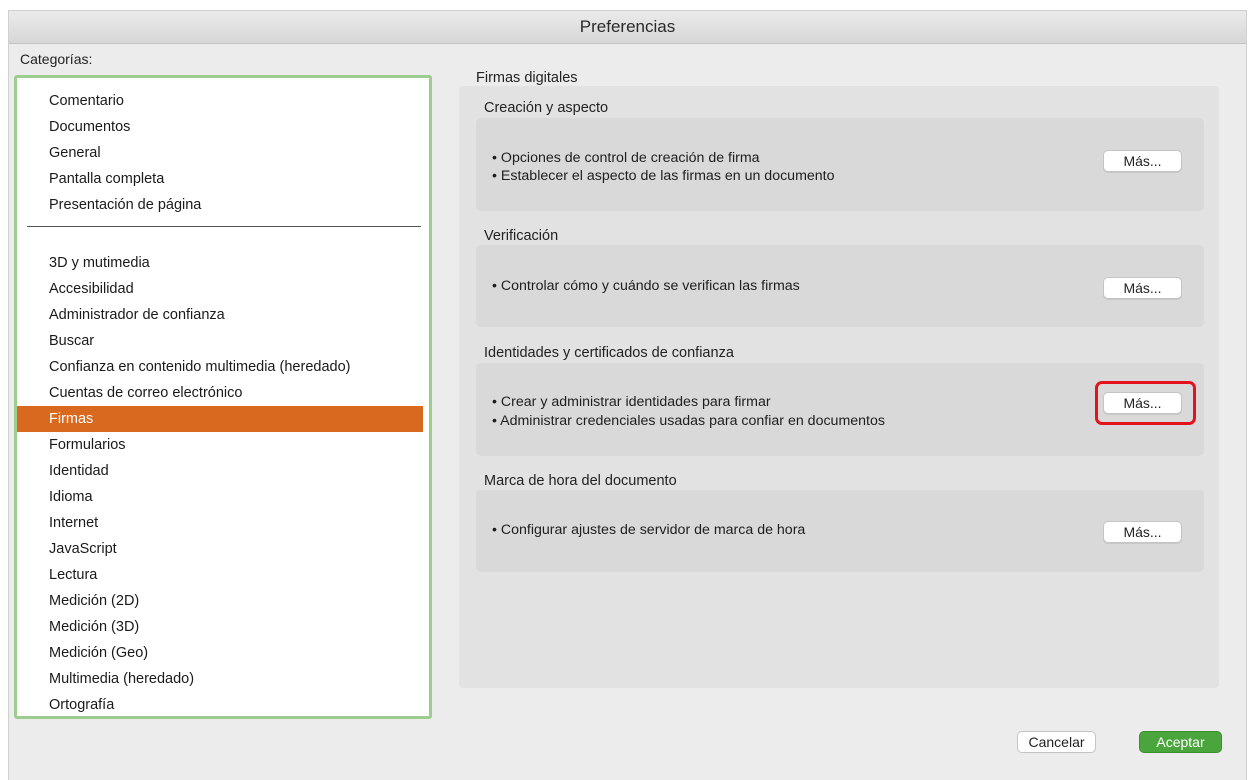 The image size is (1254, 780). What do you see at coordinates (220, 653) in the screenshot?
I see `category-item-medicion-geo: Medición (Geo)` at bounding box center [220, 653].